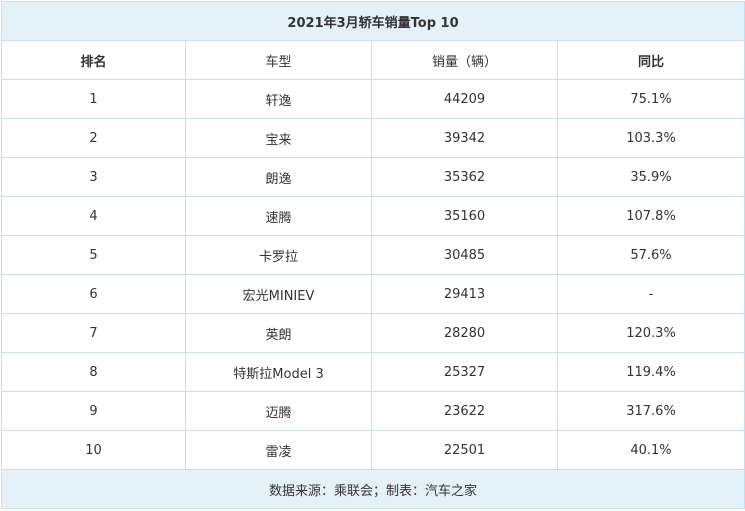 The width and height of the screenshot is (745, 511). What do you see at coordinates (93, 372) in the screenshot?
I see `cell-rank: 8` at bounding box center [93, 372].